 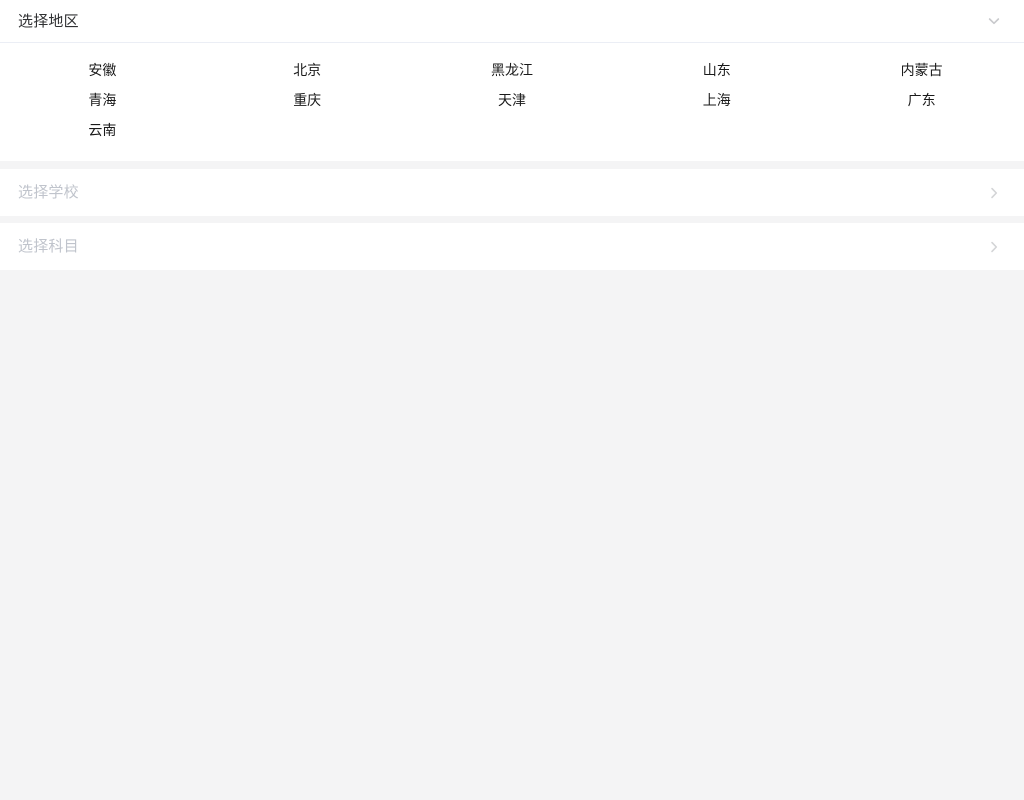 I want to click on region-item: 北京, so click(x=307, y=70).